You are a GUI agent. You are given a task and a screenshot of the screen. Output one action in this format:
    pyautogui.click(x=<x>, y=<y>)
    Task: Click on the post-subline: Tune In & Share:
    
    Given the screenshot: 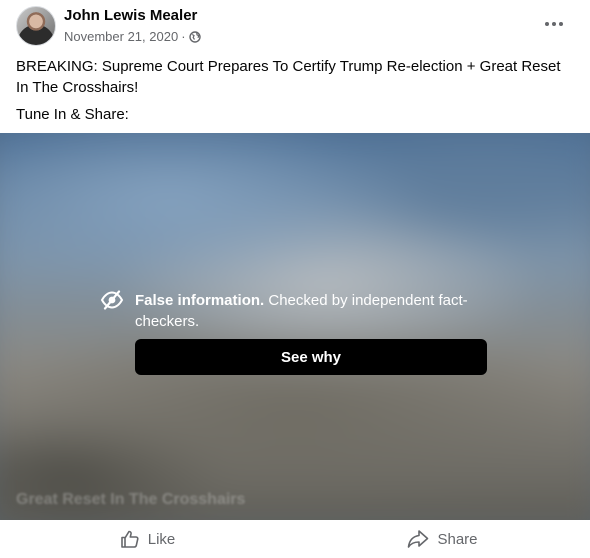 What is the action you would take?
    pyautogui.click(x=72, y=114)
    